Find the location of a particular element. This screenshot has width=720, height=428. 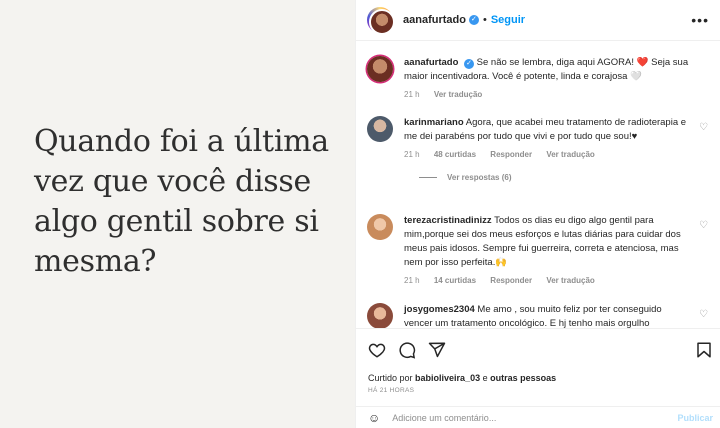

author-avatar is located at coordinates (381, 21).